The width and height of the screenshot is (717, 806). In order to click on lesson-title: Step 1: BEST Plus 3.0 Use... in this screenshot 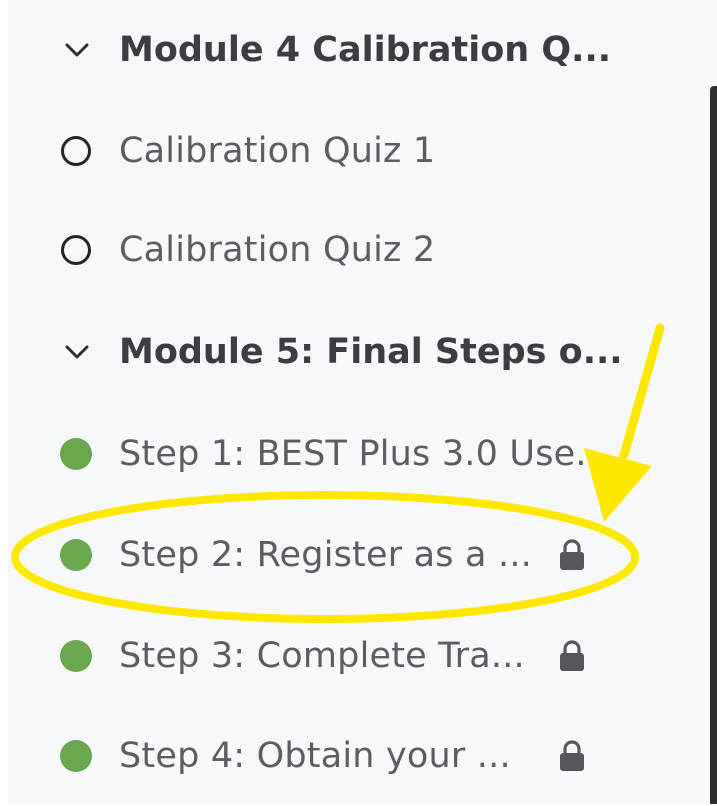, I will do `click(364, 454)`.